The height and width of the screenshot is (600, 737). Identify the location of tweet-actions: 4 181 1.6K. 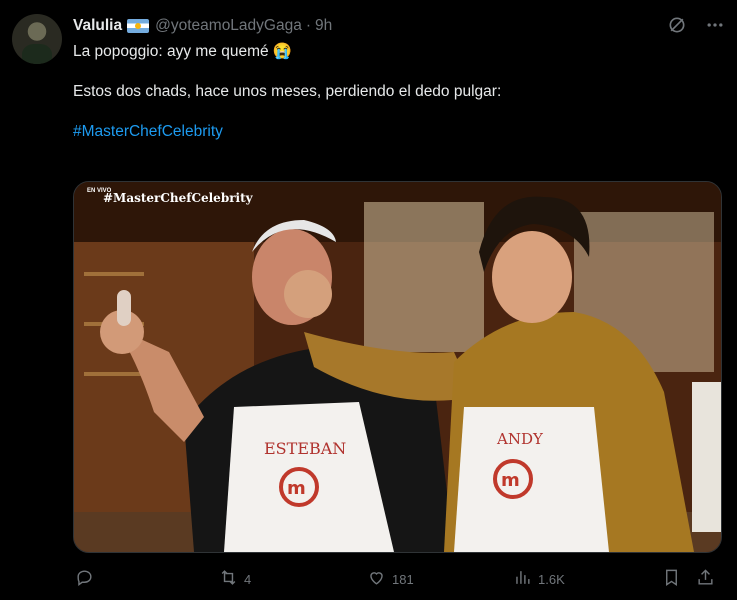
(398, 580).